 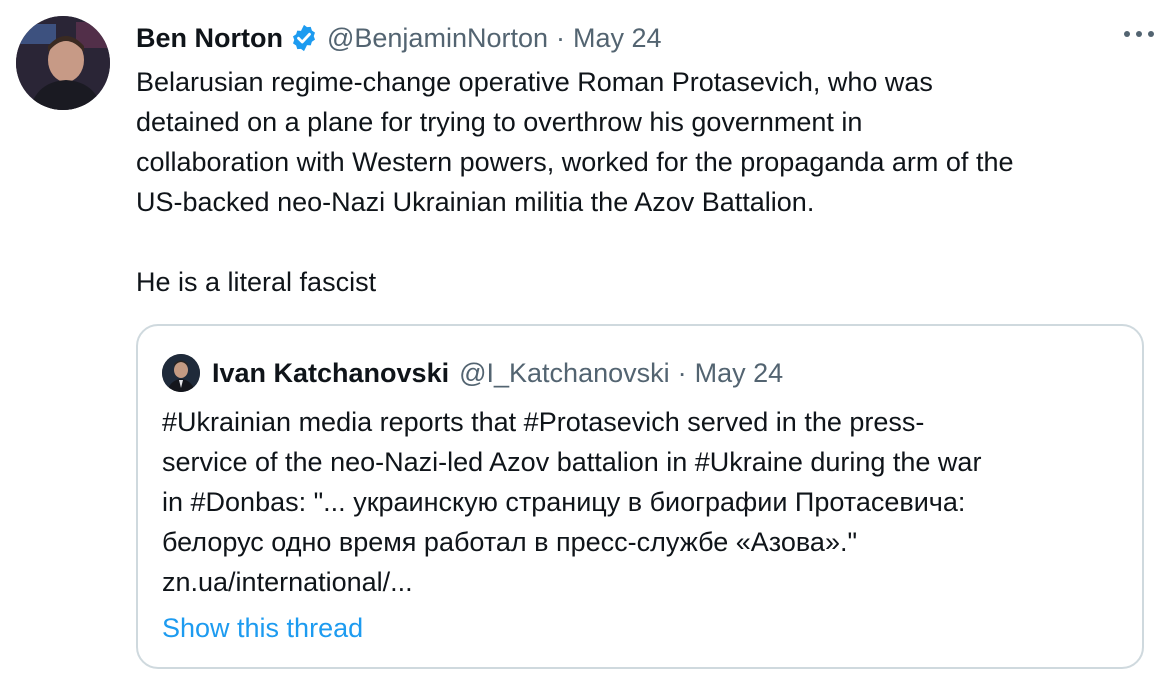 What do you see at coordinates (564, 373) in the screenshot?
I see `quoted-author-handle: @I_Katchanovski` at bounding box center [564, 373].